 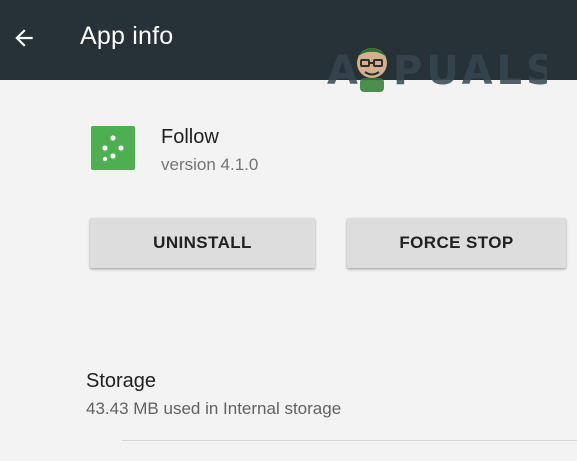 What do you see at coordinates (210, 164) in the screenshot?
I see `app-version: version 4.1.0` at bounding box center [210, 164].